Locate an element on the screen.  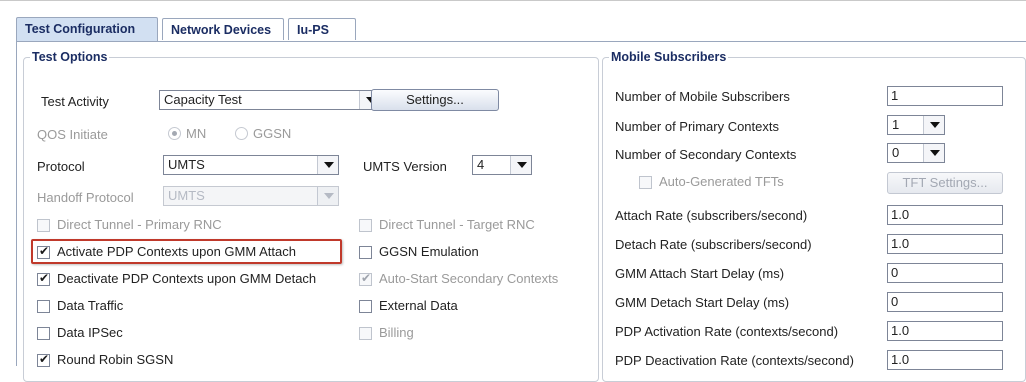
radio-selected-dot is located at coordinates (174, 133).